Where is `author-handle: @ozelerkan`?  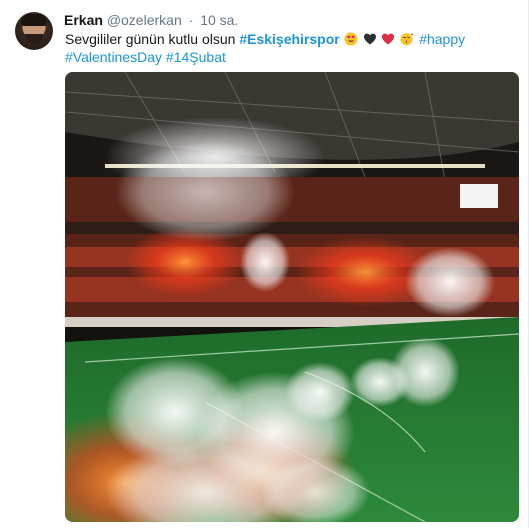
author-handle: @ozelerkan is located at coordinates (144, 20).